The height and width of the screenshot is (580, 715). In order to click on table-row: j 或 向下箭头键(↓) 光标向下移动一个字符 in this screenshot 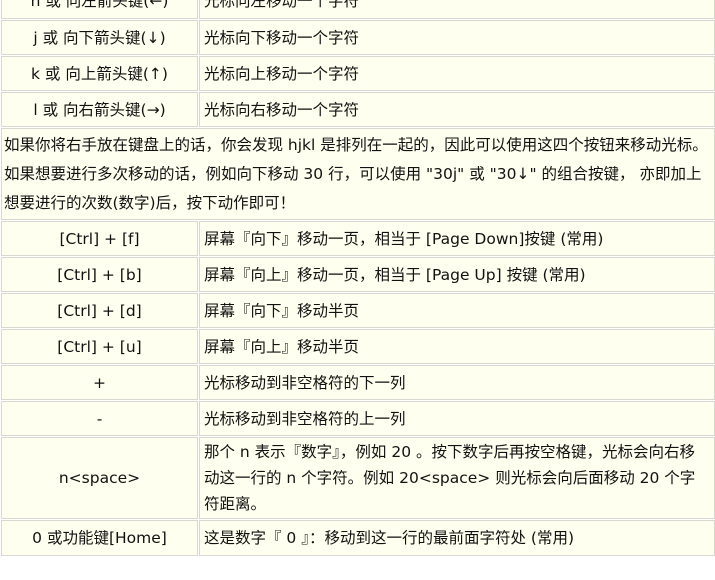, I will do `click(358, 37)`.